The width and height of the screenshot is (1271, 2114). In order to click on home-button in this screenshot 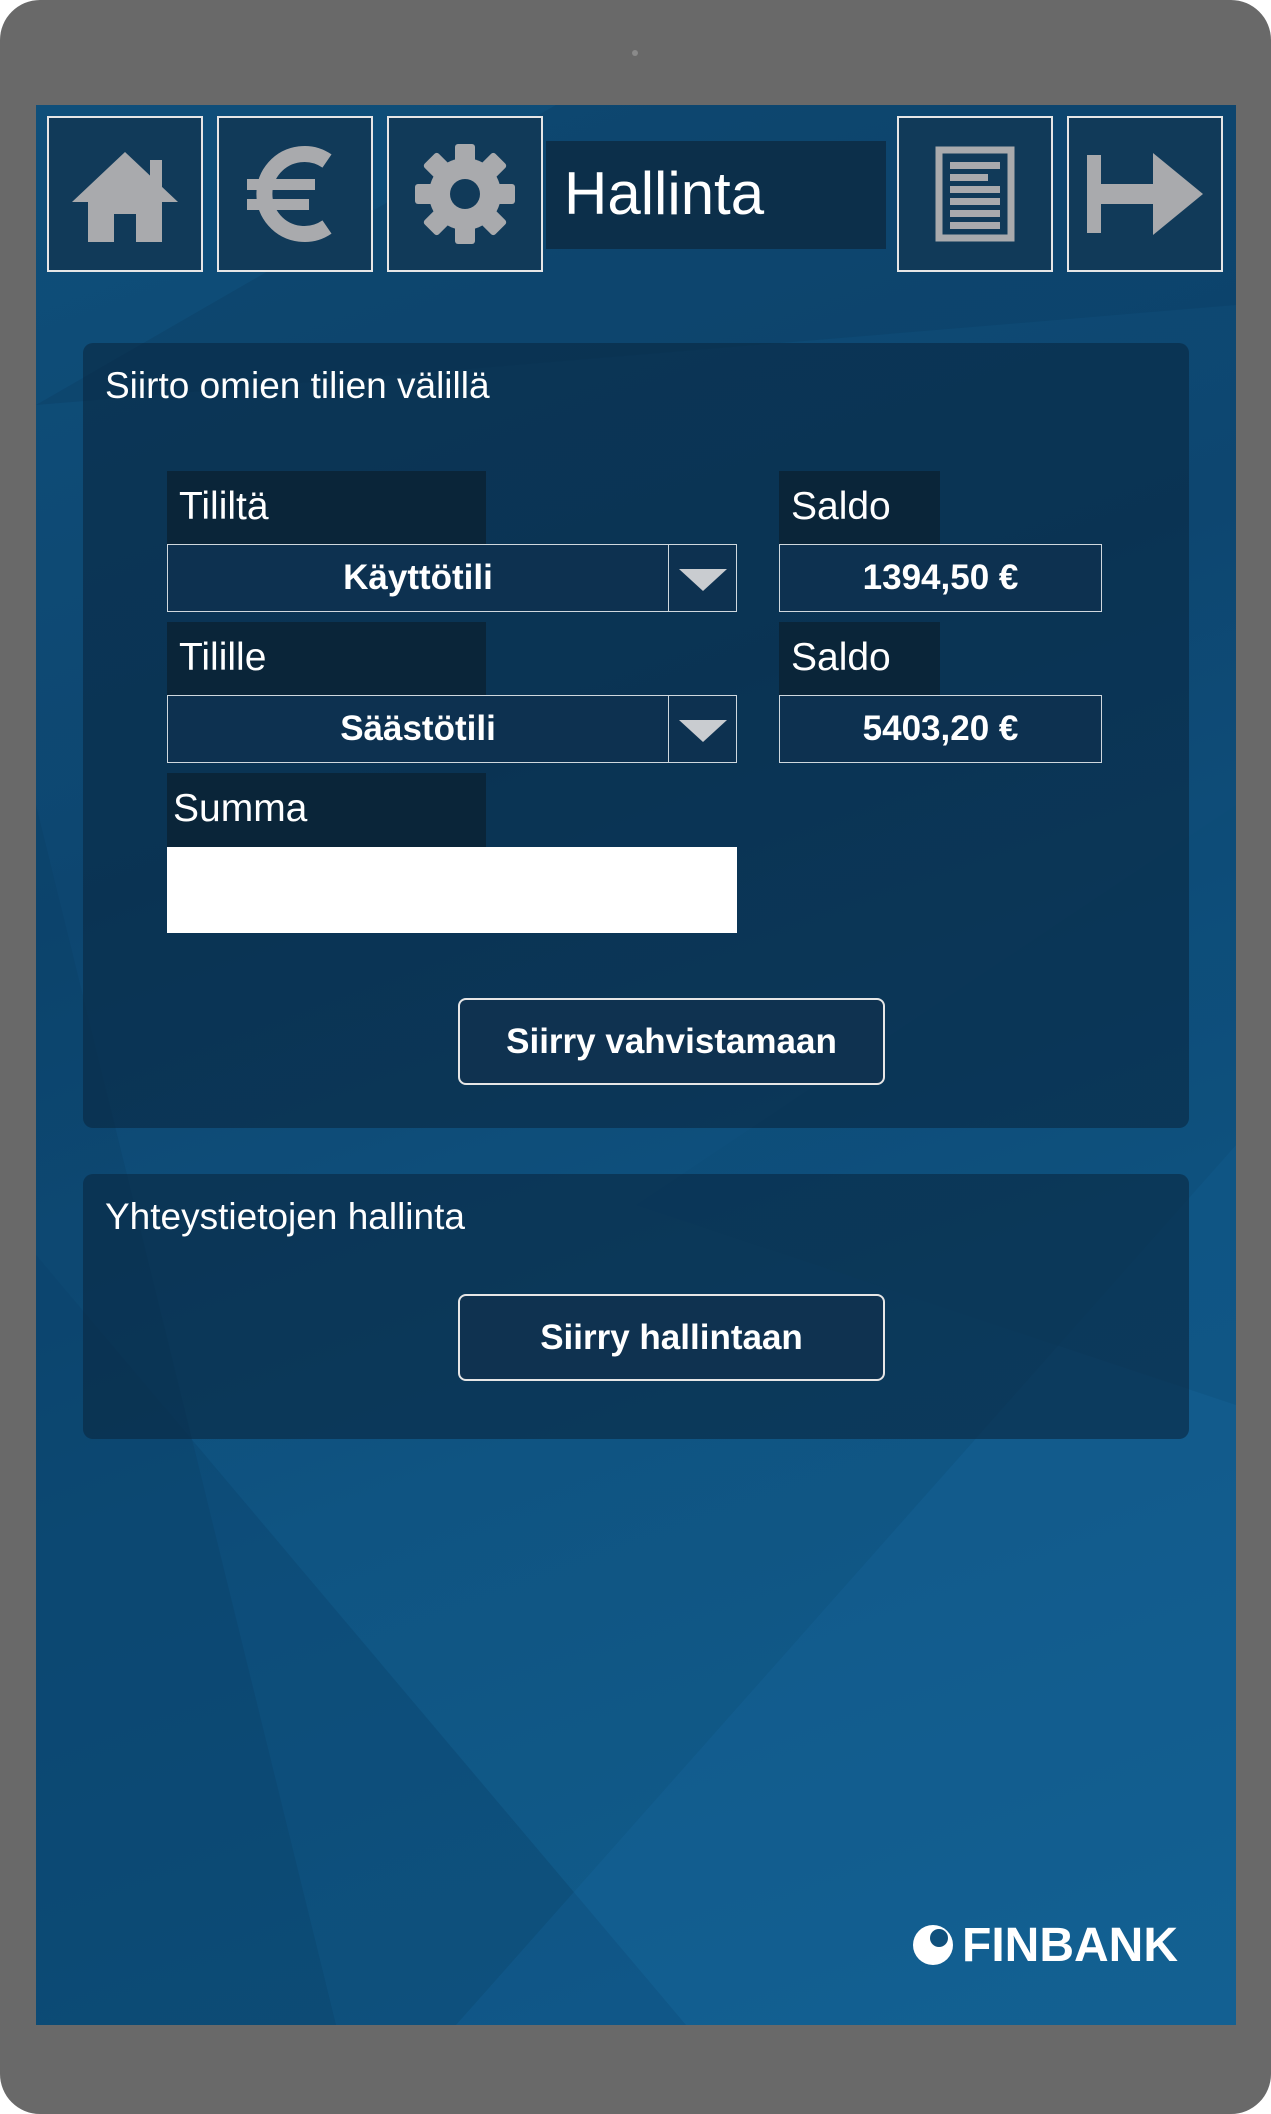, I will do `click(125, 194)`.